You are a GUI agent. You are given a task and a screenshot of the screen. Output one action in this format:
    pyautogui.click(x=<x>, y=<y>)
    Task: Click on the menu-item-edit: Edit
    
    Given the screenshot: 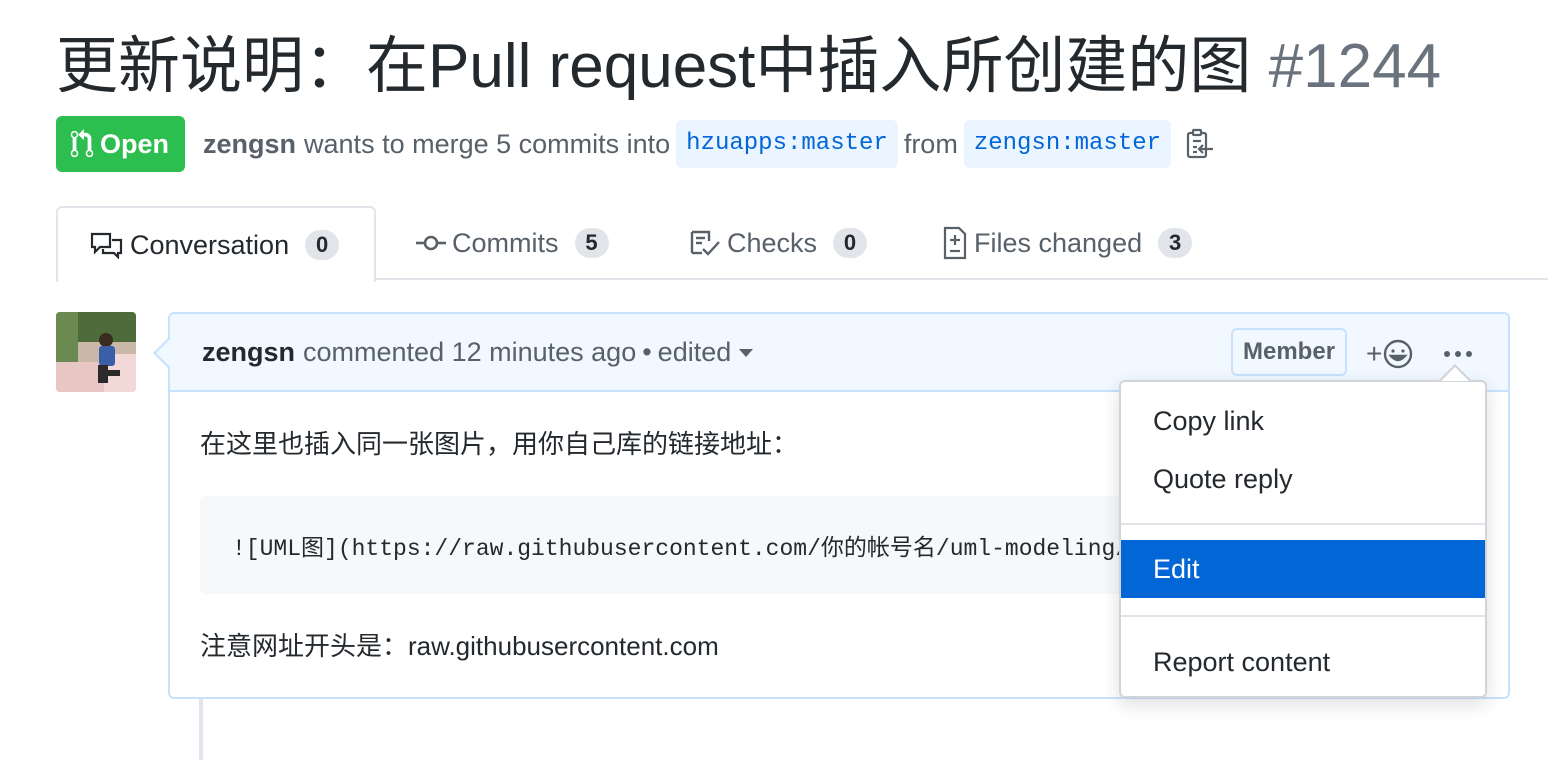 What is the action you would take?
    pyautogui.click(x=1303, y=569)
    